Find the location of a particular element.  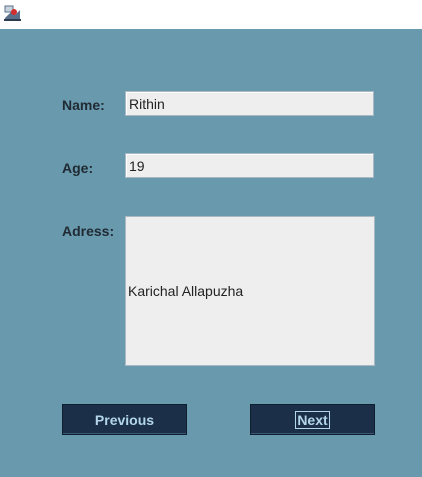

age-label: Age: is located at coordinates (78, 168).